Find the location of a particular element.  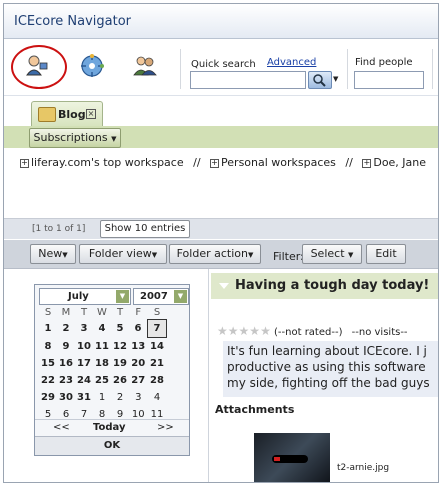

calendar-day: 6 is located at coordinates (138, 329).